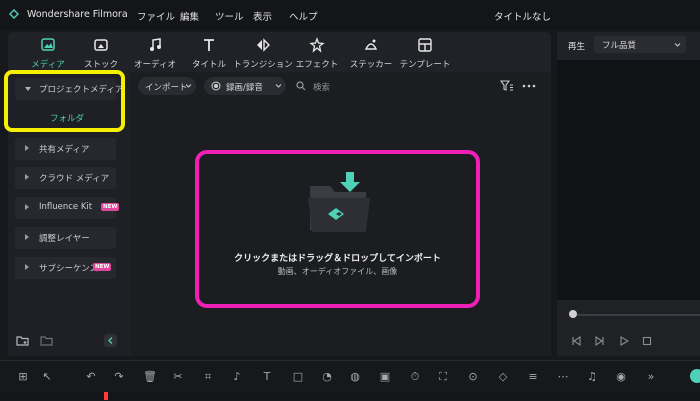 Image resolution: width=700 pixels, height=401 pixels. What do you see at coordinates (301, 86) in the screenshot?
I see `search-icon` at bounding box center [301, 86].